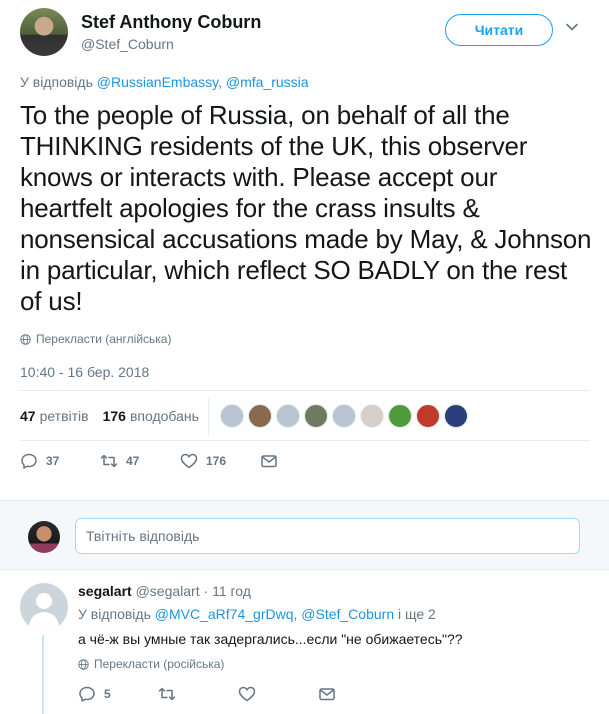 The image size is (609, 714). I want to click on tweet-stats: 47 ретвітів 176 вподобань, so click(116, 416).